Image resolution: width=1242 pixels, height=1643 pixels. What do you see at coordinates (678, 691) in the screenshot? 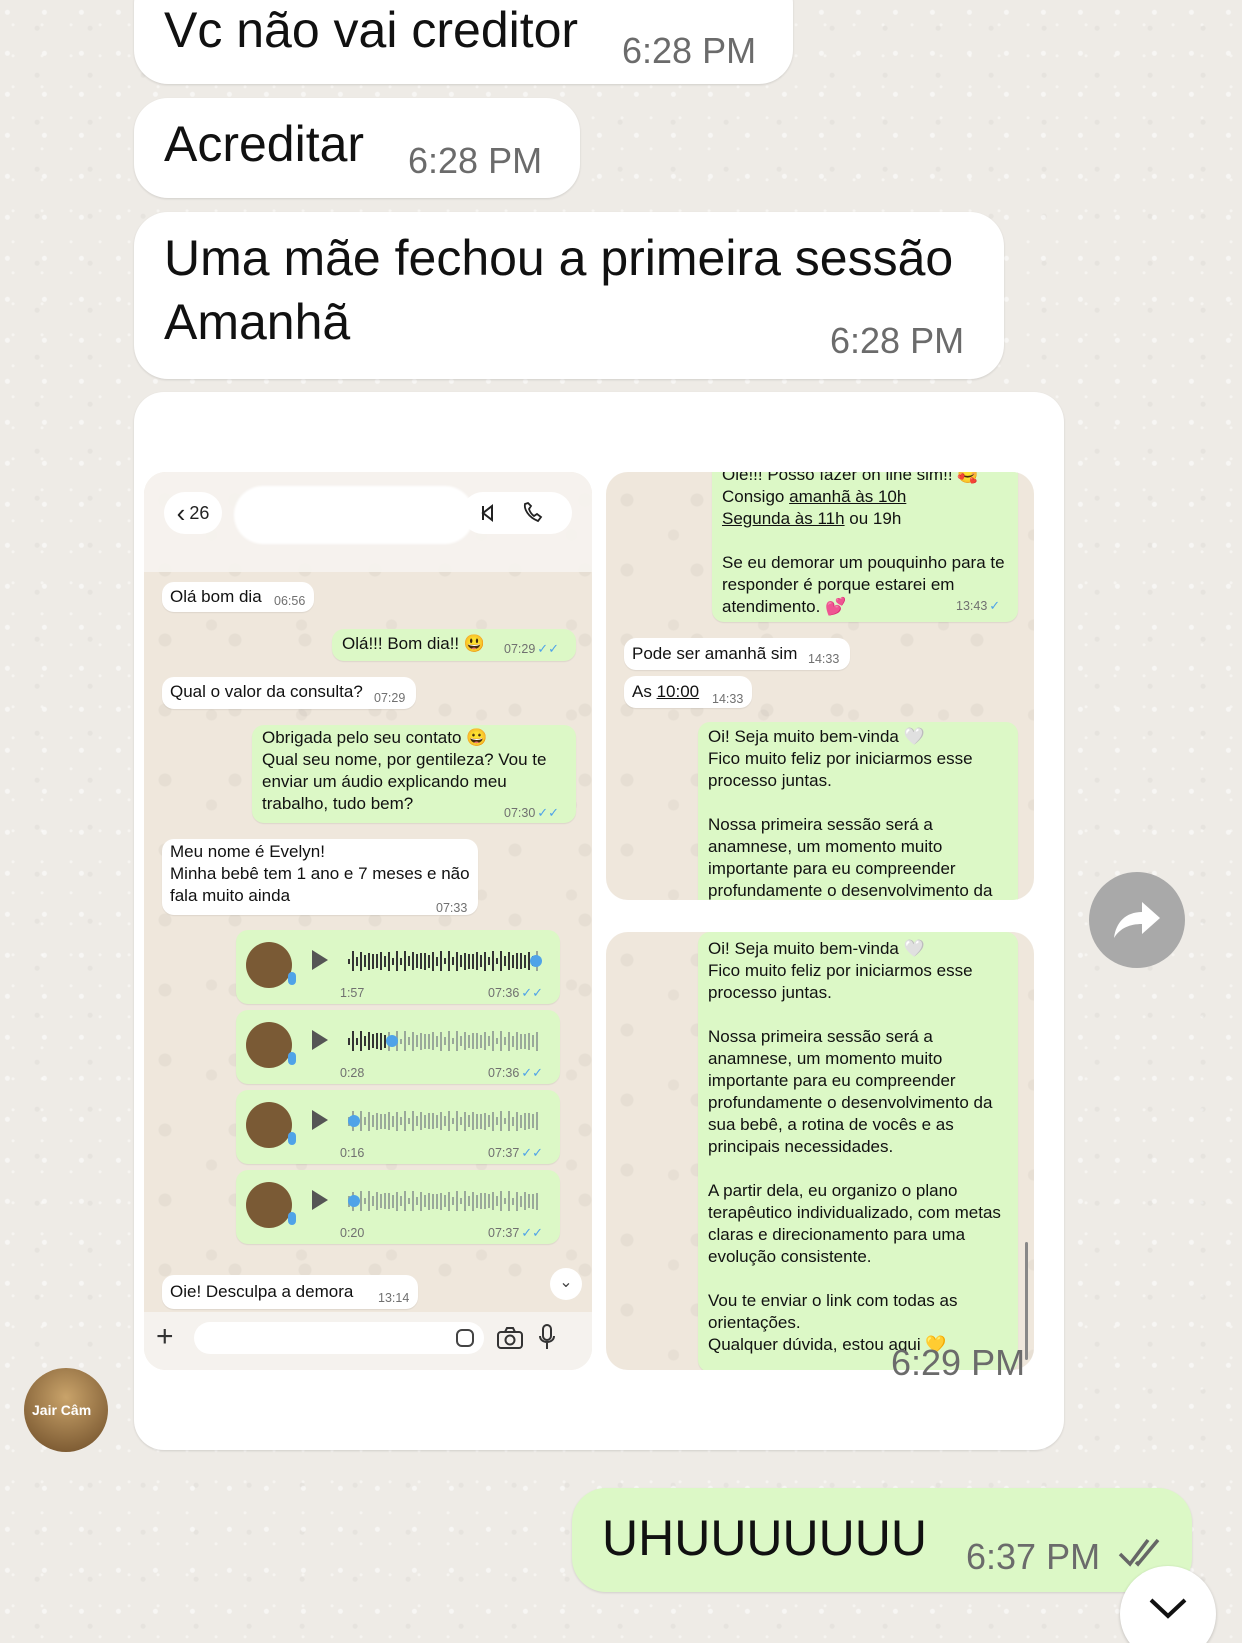
I see `time-link: 10:00` at bounding box center [678, 691].